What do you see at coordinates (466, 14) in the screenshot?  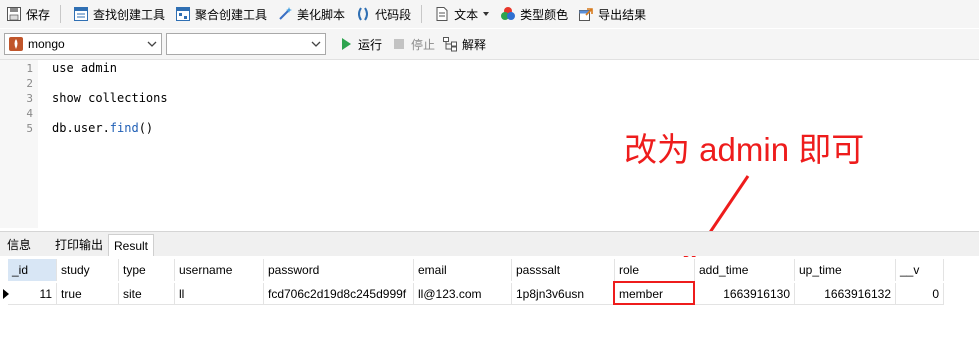 I see `text-view-label: 文本` at bounding box center [466, 14].